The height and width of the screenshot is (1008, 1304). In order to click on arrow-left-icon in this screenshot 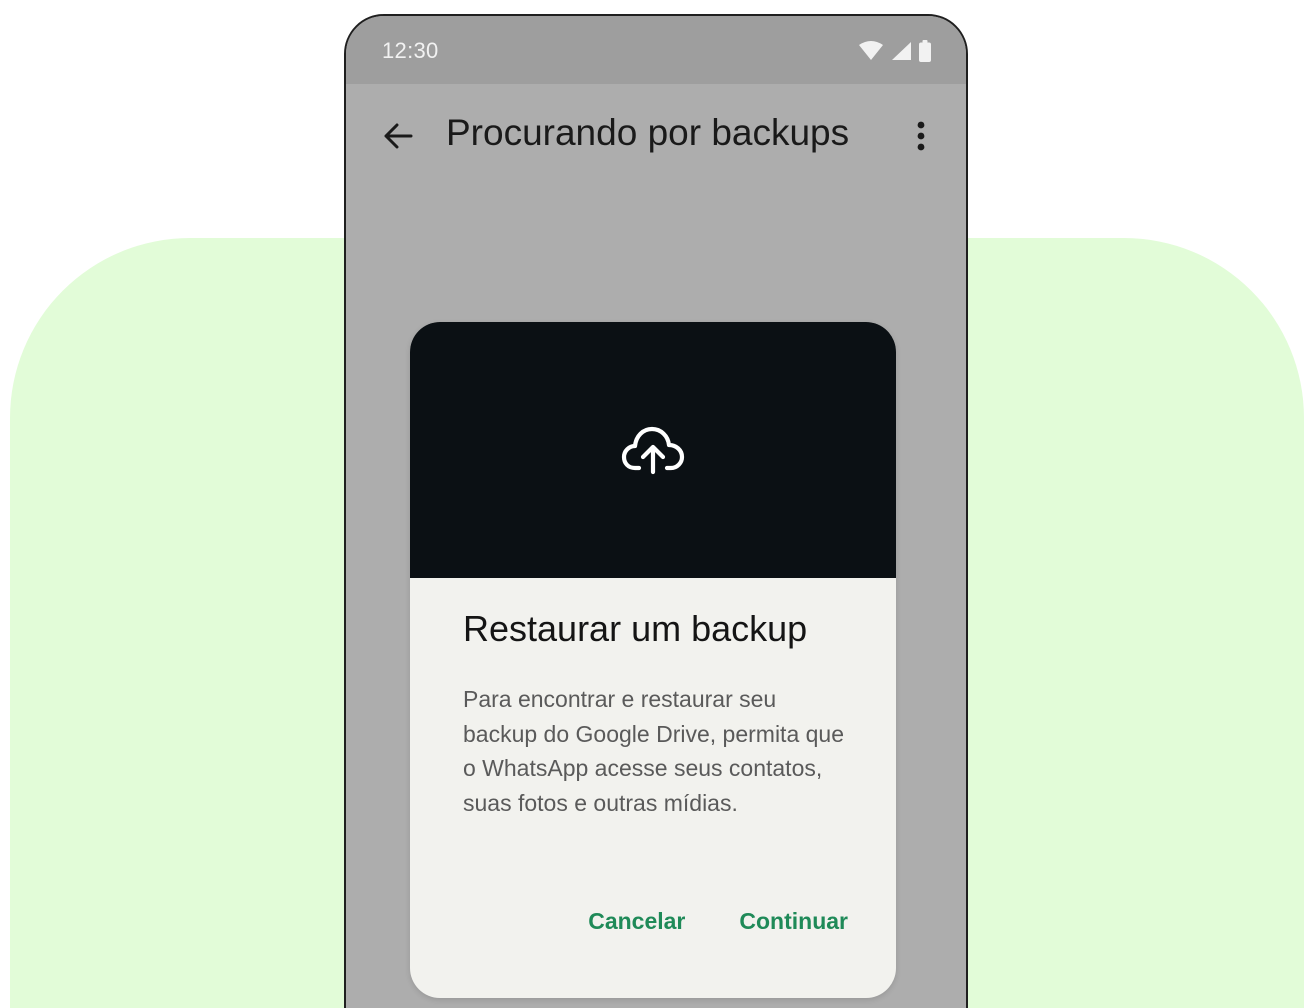, I will do `click(398, 136)`.